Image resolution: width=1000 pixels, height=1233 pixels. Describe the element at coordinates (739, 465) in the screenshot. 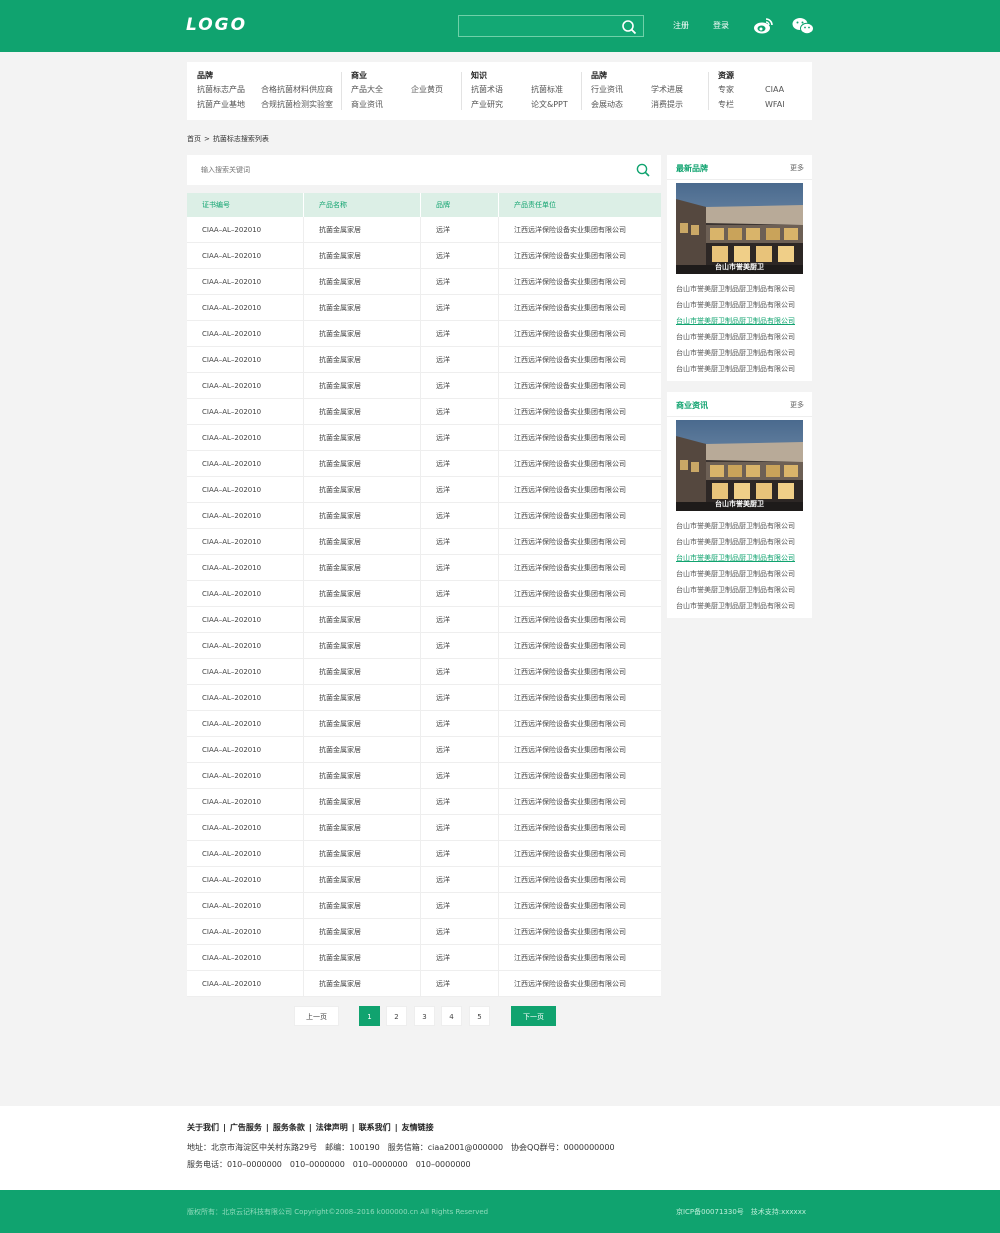

I see `news-image: 台山市誉美厨卫` at that location.